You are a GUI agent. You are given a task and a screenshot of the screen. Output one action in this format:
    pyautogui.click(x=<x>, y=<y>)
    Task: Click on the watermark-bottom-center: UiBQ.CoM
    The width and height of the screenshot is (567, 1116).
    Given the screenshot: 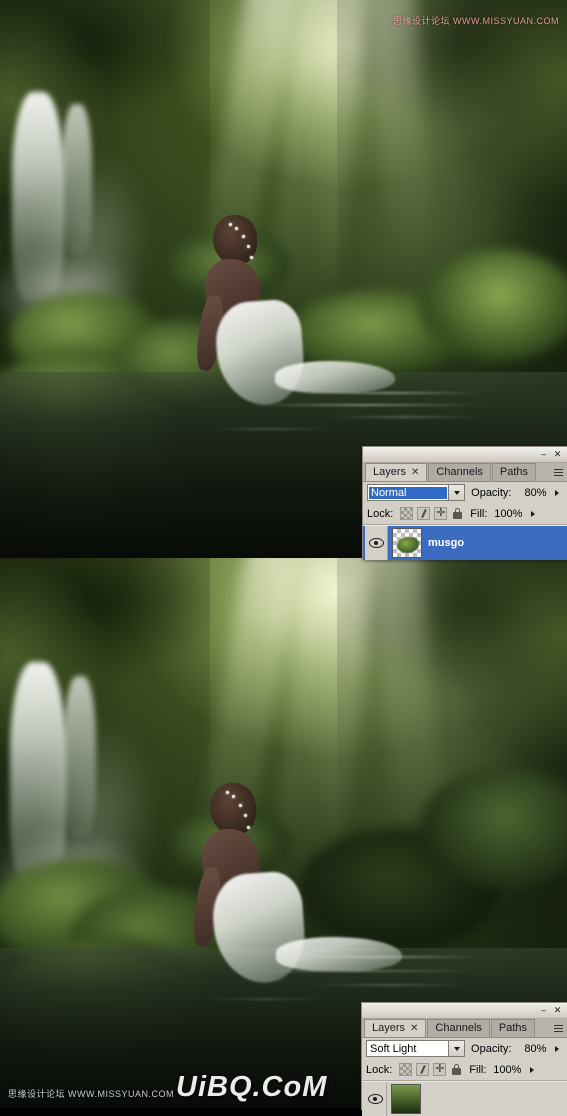 What is the action you would take?
    pyautogui.click(x=252, y=1087)
    